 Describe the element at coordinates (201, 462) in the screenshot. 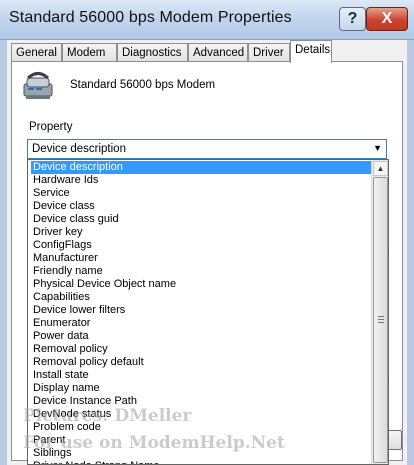

I see `property-option: Driver Node Strong Name` at that location.